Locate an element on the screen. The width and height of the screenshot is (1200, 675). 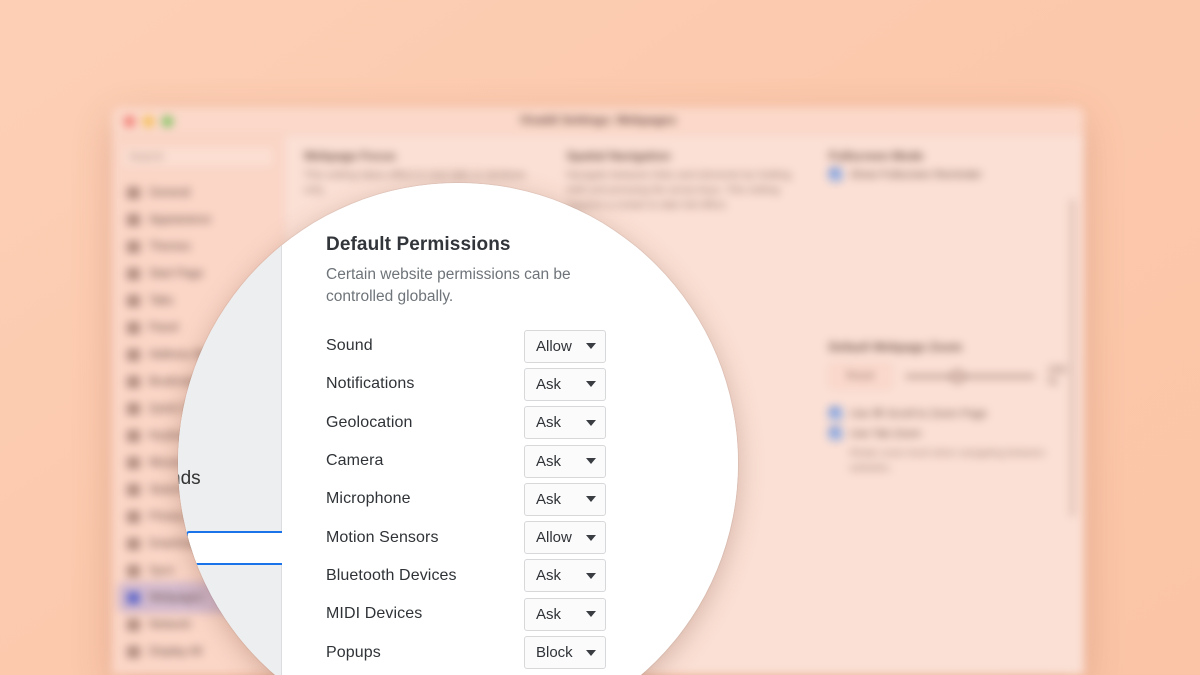
permission-label: Sound is located at coordinates (349, 346).